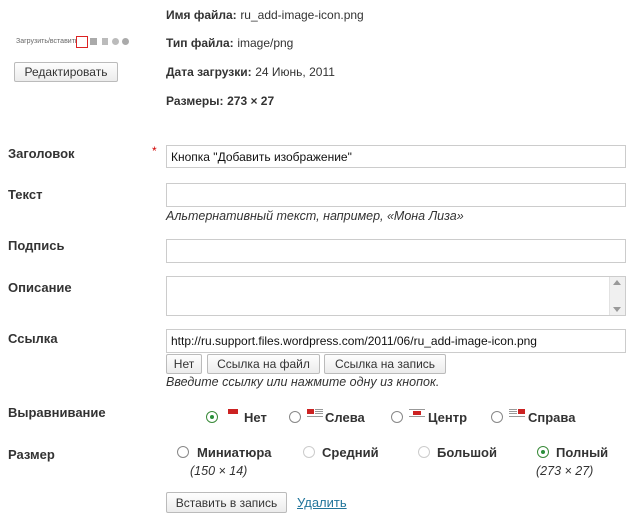  Describe the element at coordinates (233, 411) in the screenshot. I see `align-none-icon` at that location.